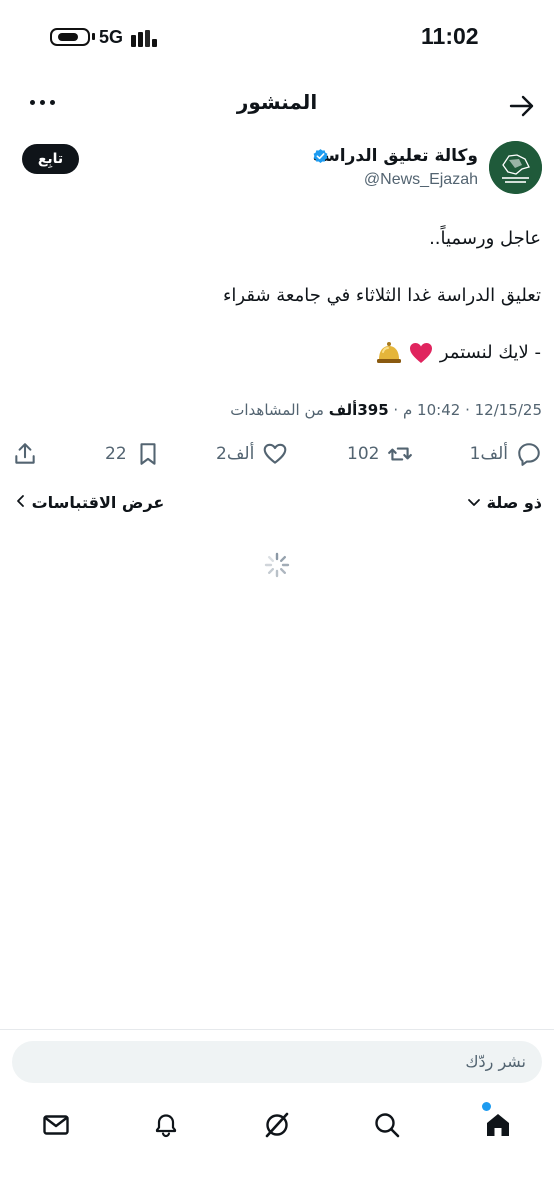 The image size is (554, 1200). I want to click on signal-icon, so click(146, 37).